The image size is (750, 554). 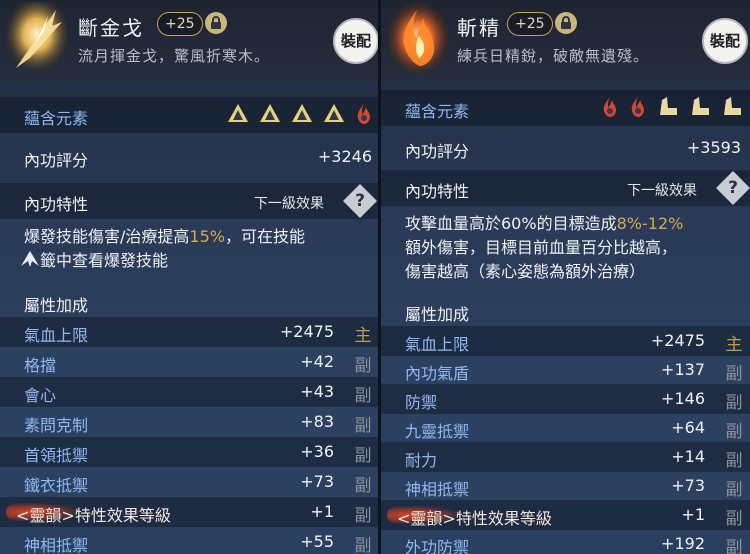 What do you see at coordinates (565, 41) in the screenshot?
I see `right-panel-header: 斬精 +25 練兵日精銳，破敵無遺殘。 裝配` at bounding box center [565, 41].